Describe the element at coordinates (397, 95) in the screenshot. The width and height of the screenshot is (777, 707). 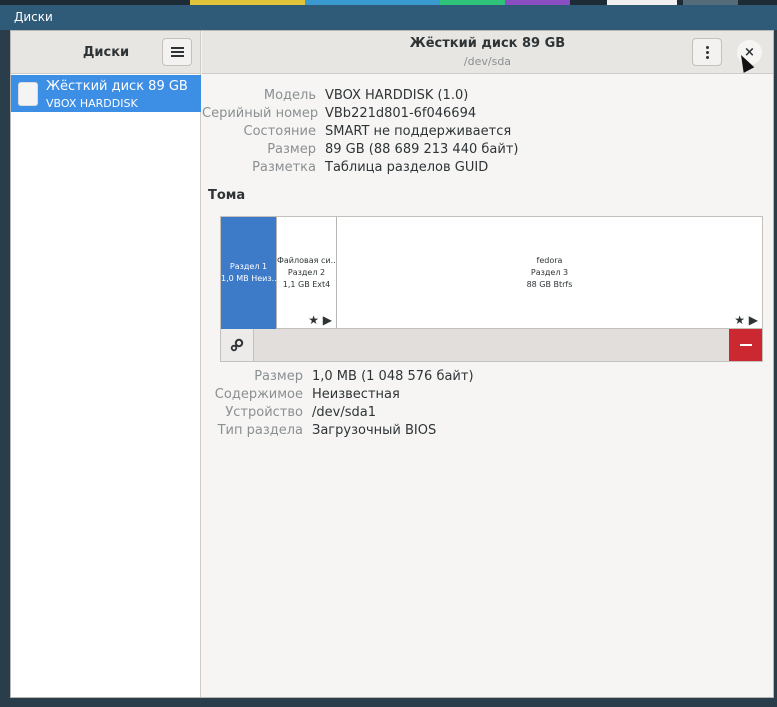
I see `property-value: VBOX HARDDISK (1.0)` at that location.